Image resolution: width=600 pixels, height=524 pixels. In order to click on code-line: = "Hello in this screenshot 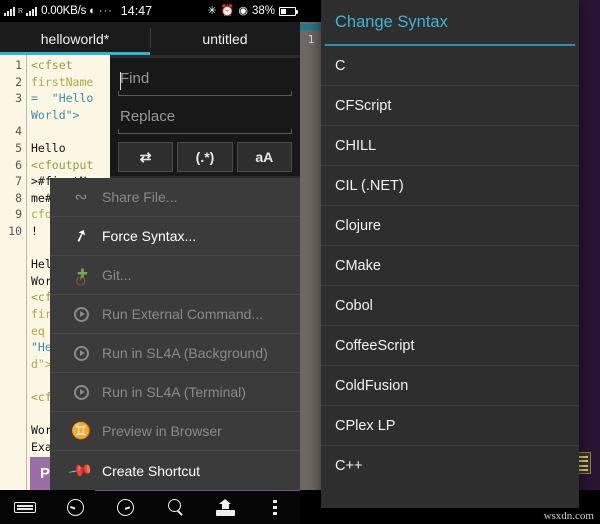, I will do `click(62, 98)`.